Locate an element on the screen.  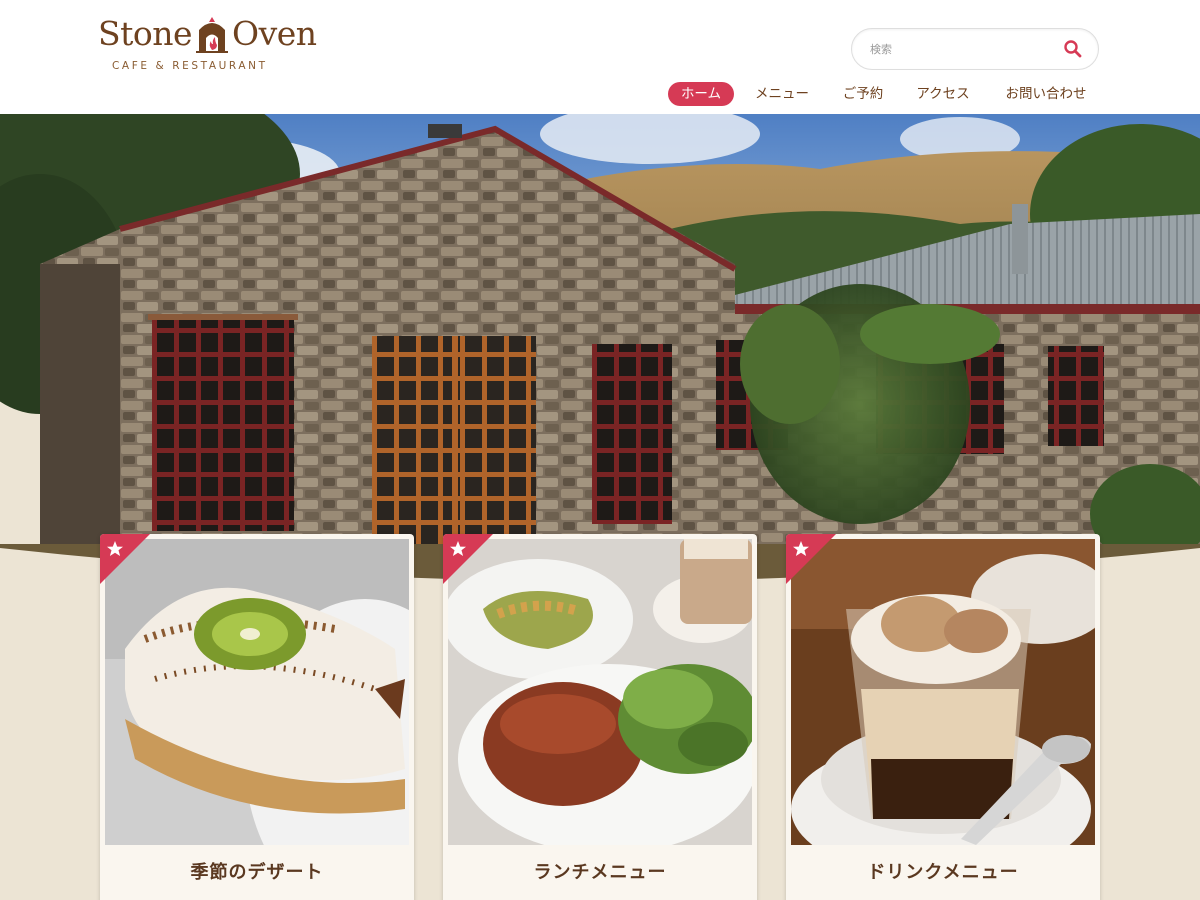
lunch-photo is located at coordinates (600, 692).